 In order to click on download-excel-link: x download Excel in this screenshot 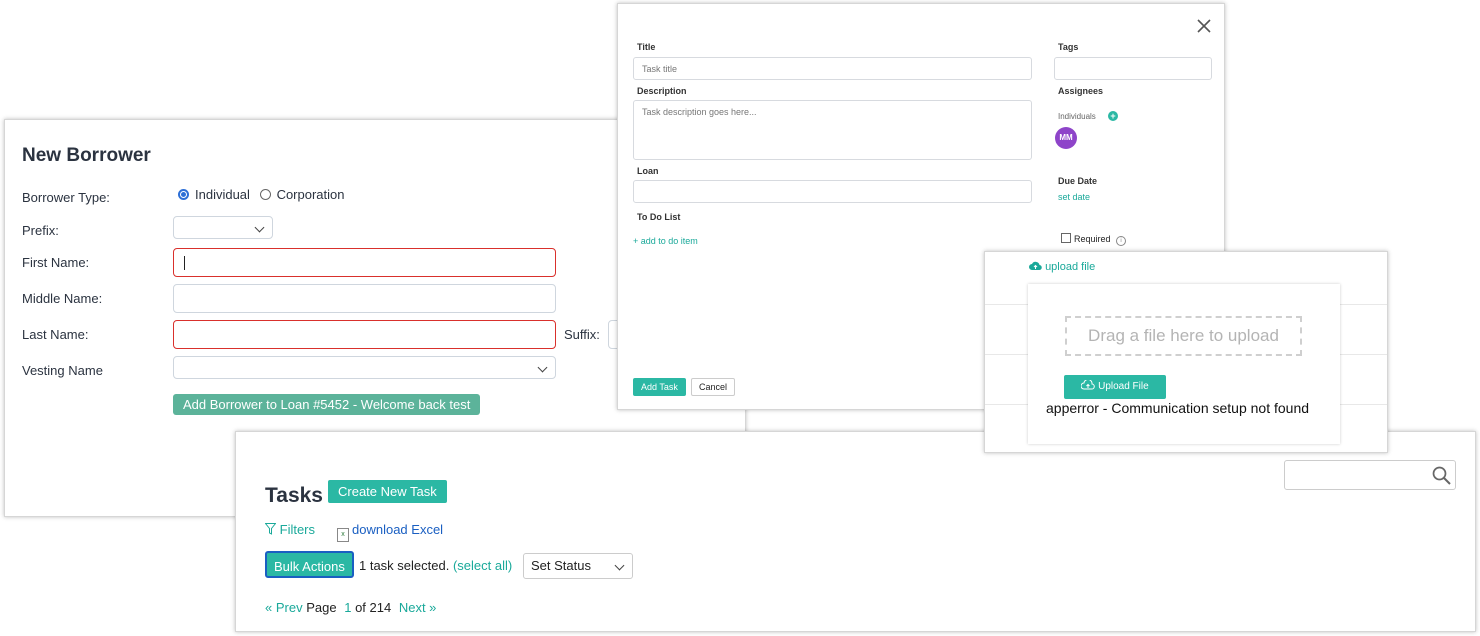, I will do `click(390, 532)`.